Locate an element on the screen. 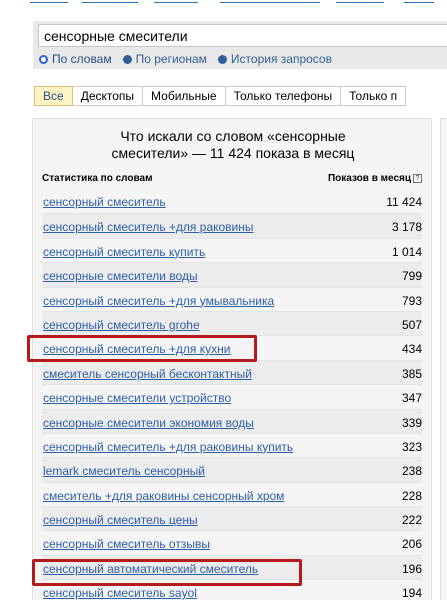 The image size is (447, 600). impressions-count: 323 is located at coordinates (411, 446).